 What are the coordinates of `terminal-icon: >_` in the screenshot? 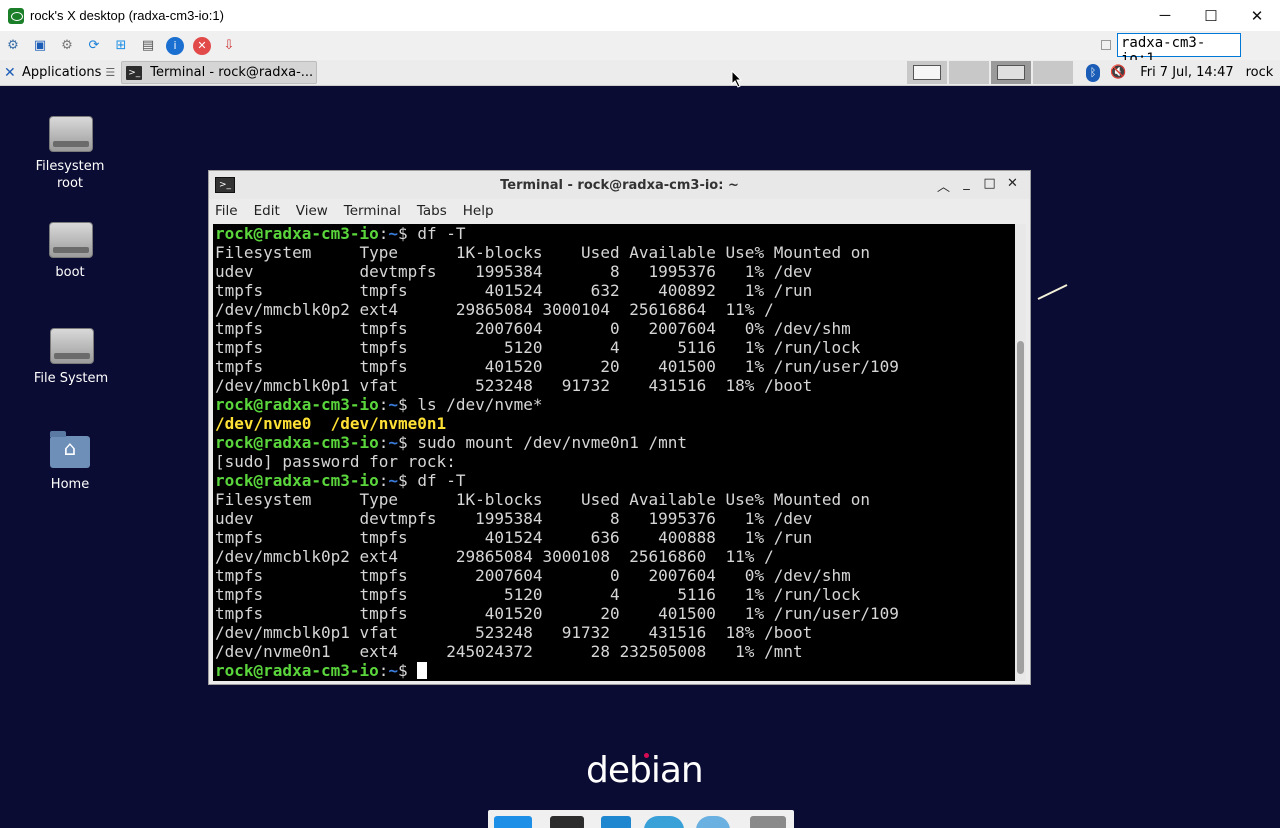 It's located at (225, 185).